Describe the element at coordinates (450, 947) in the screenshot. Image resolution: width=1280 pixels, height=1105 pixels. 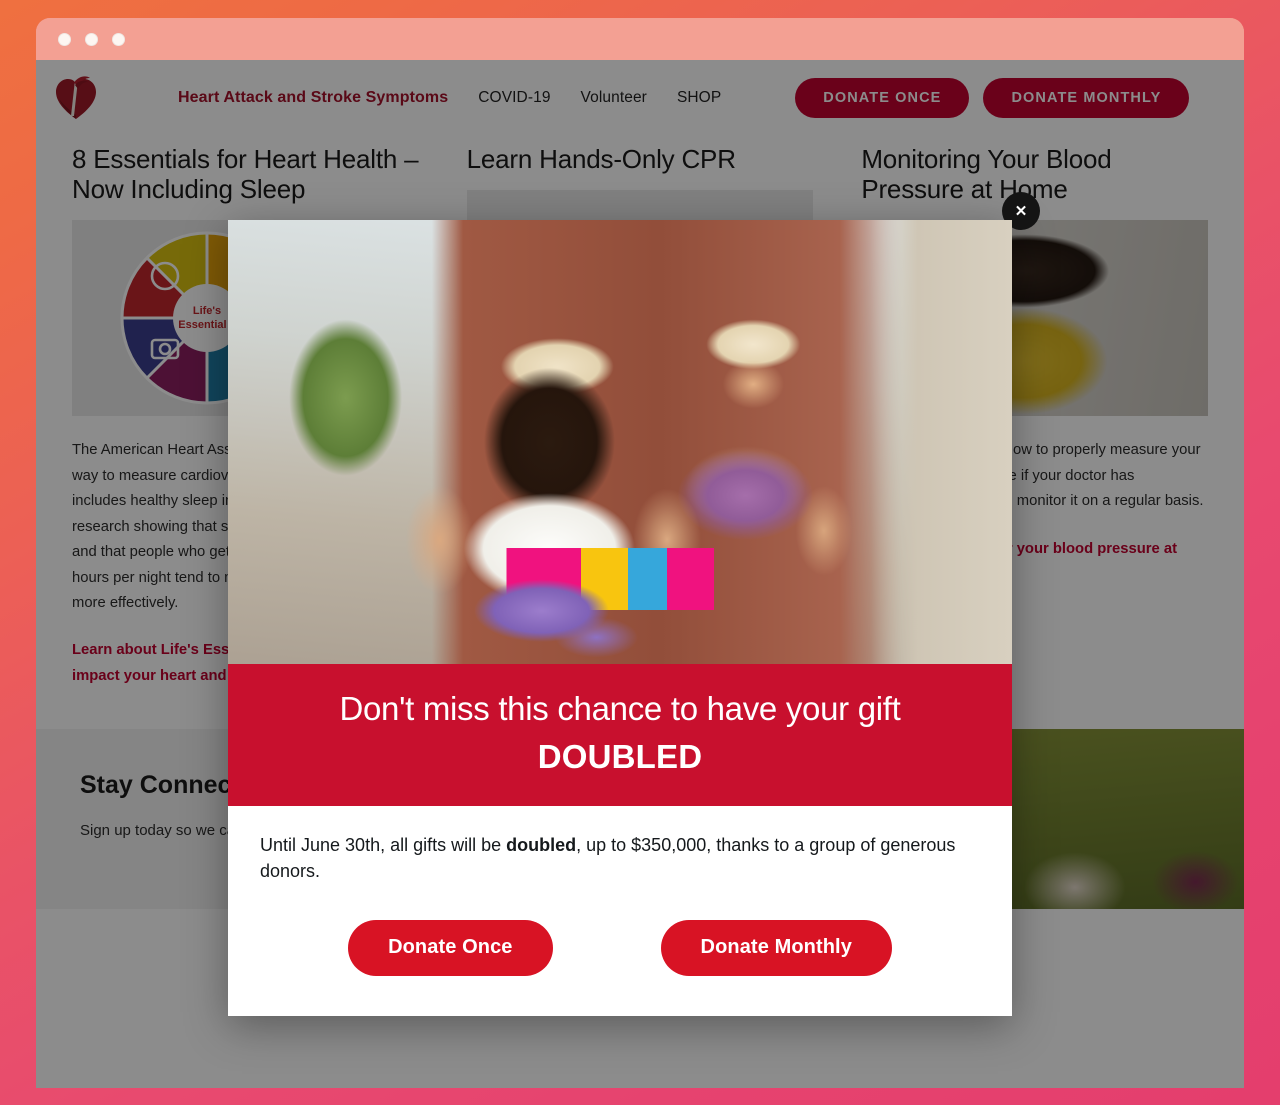
I see `modal-donate-once-button: Donate Once` at that location.